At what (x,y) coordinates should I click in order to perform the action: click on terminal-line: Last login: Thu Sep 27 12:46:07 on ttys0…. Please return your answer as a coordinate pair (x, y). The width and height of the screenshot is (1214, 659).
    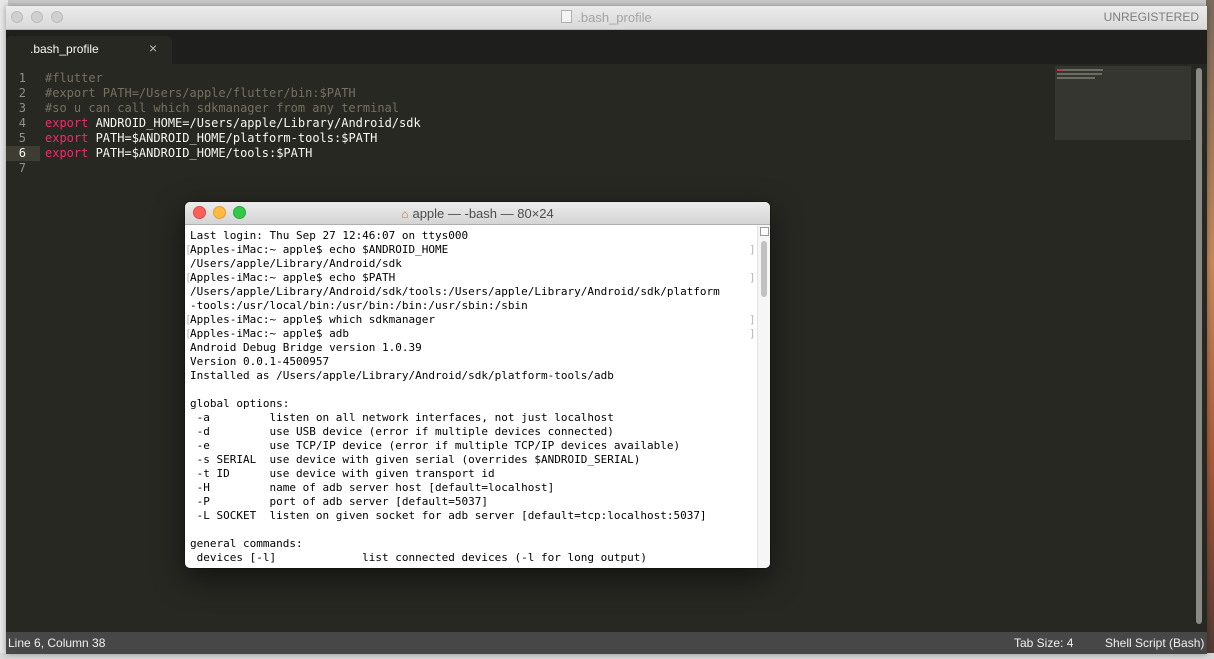
    Looking at the image, I should click on (329, 235).